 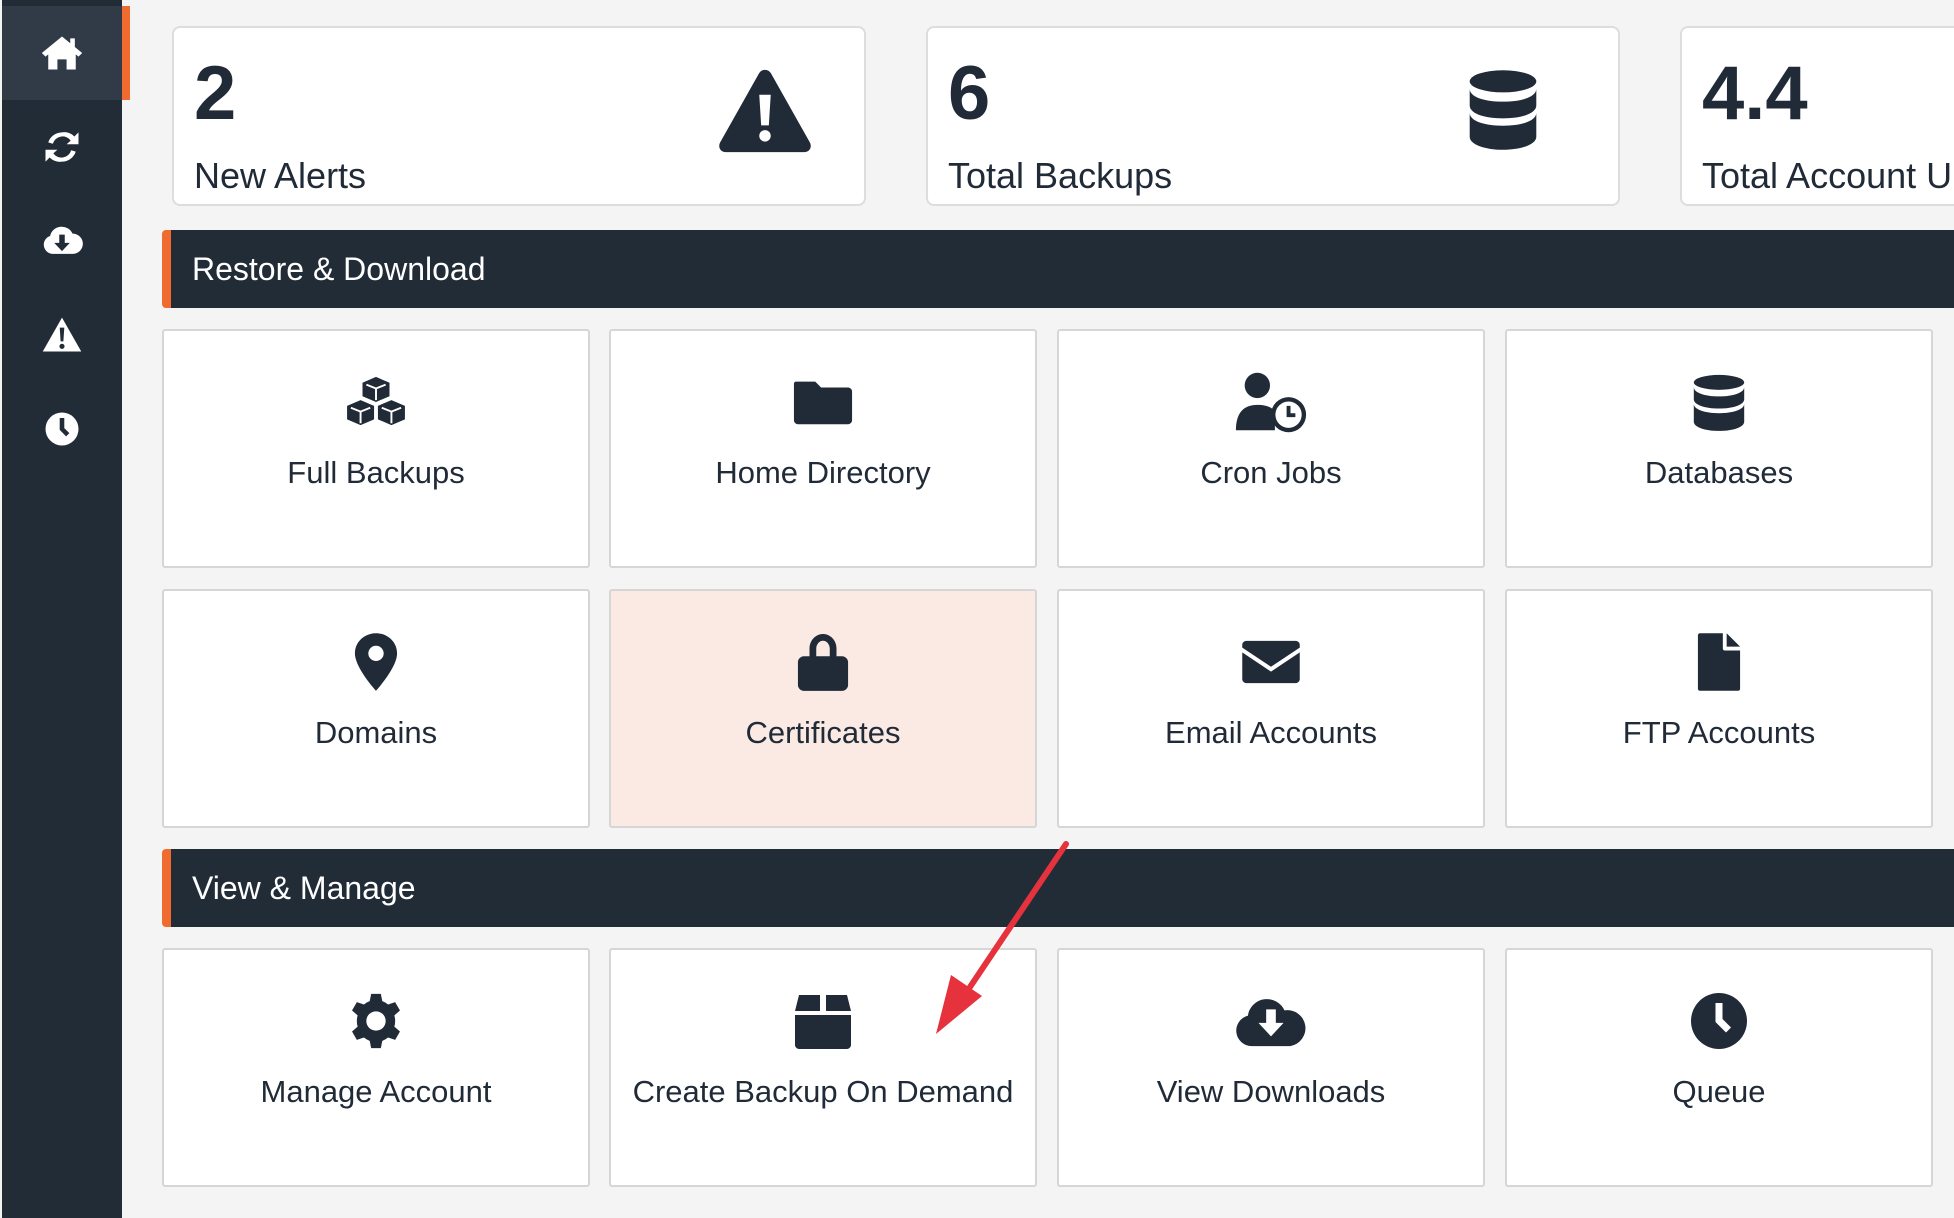 I want to click on sidebar, so click(x=66, y=609).